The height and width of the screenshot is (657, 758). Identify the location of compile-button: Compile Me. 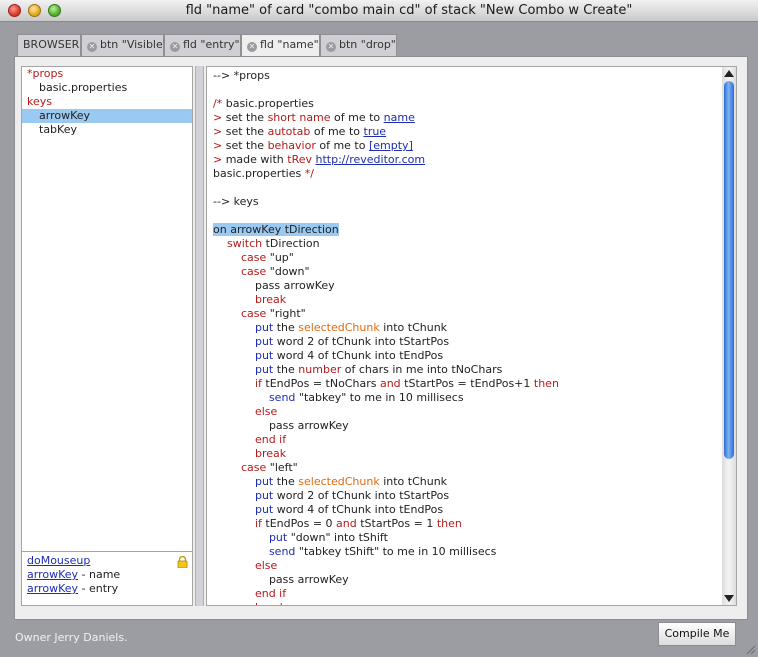
(697, 634).